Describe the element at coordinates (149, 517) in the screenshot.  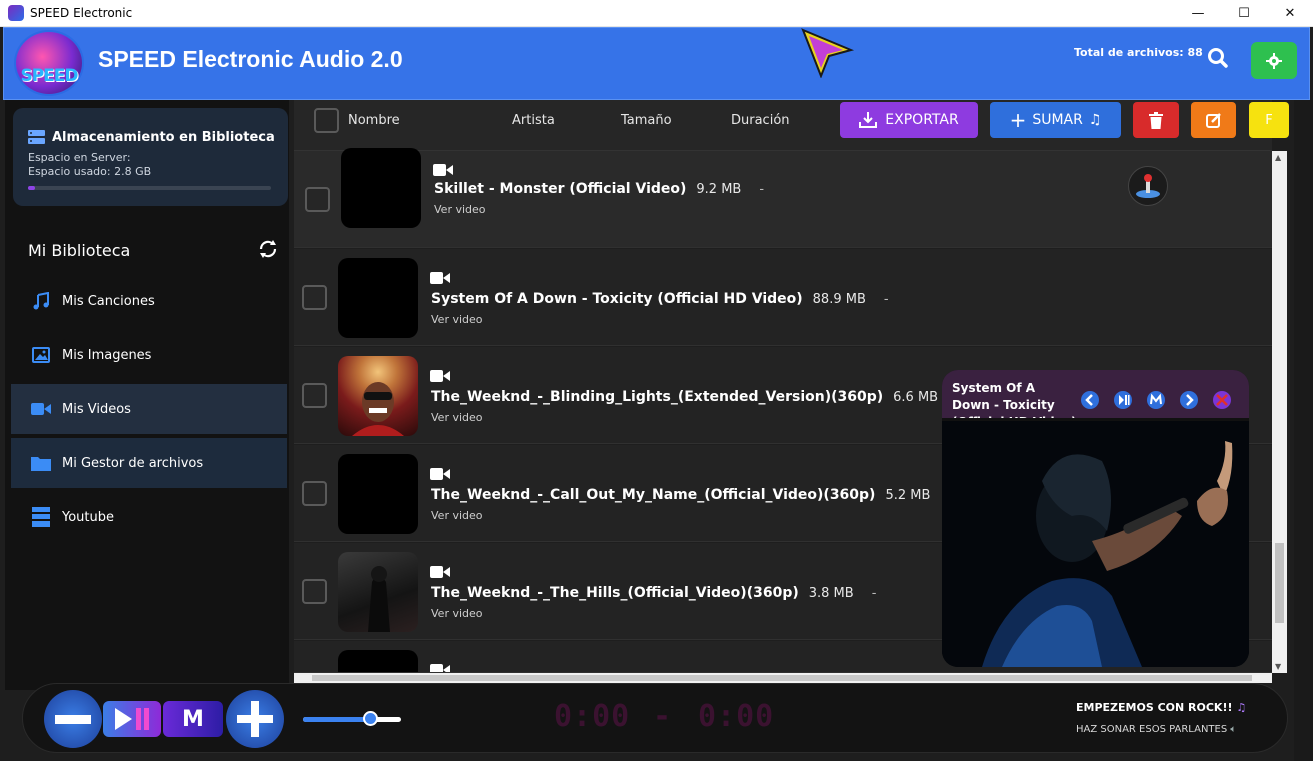
I see `sidebar-item-youtube: Youtube` at that location.